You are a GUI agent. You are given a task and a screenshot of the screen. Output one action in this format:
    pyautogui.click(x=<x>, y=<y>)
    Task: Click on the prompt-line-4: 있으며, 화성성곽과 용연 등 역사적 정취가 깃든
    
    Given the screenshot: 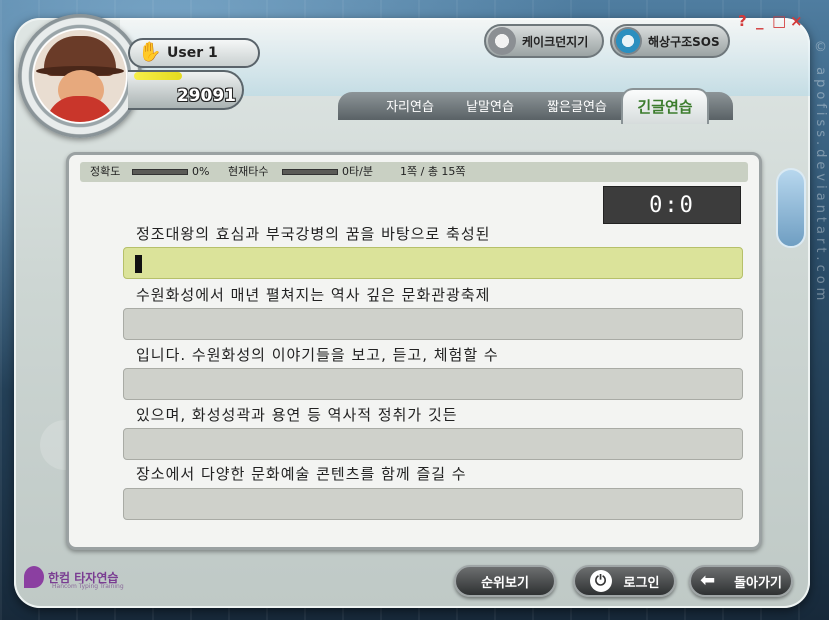 What is the action you would take?
    pyautogui.click(x=297, y=415)
    